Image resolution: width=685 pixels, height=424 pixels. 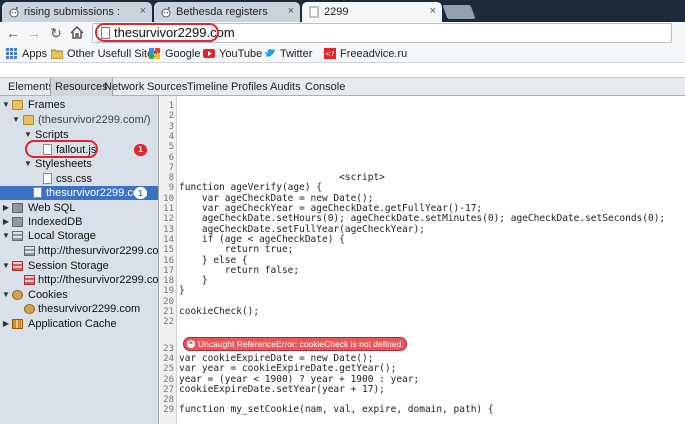 I want to click on tree-cookies-domain: thesurvivor2299.com, so click(x=79, y=309).